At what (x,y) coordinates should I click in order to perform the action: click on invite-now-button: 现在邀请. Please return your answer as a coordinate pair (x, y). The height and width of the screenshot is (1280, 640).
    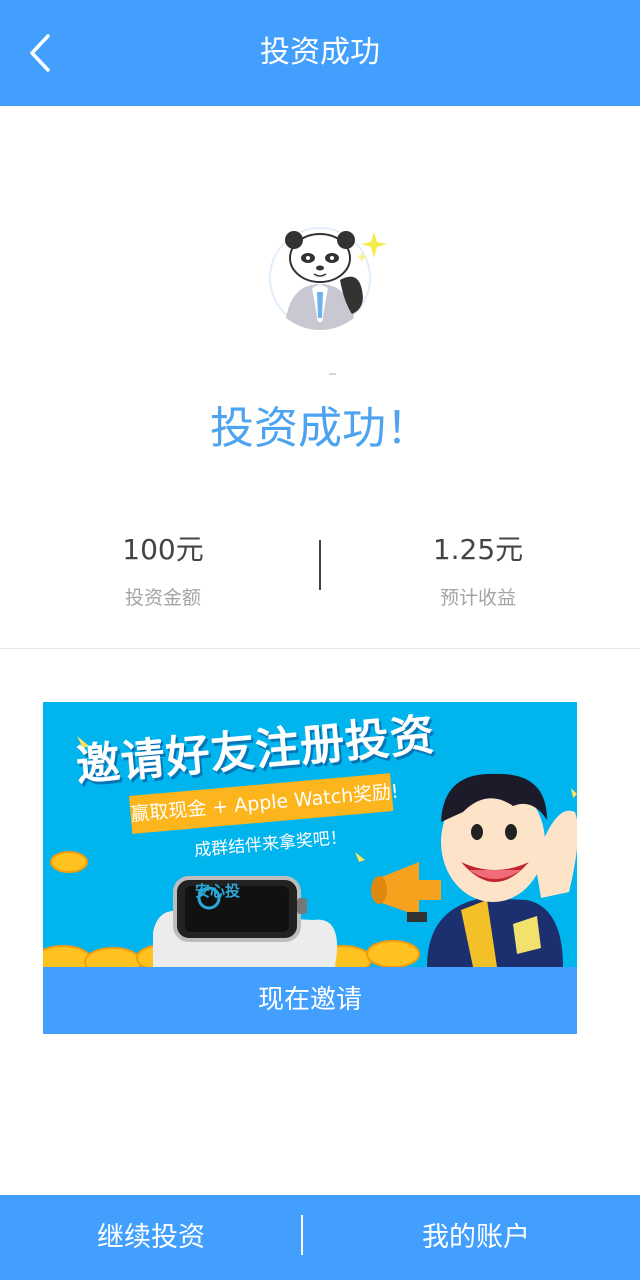
    Looking at the image, I should click on (310, 1000).